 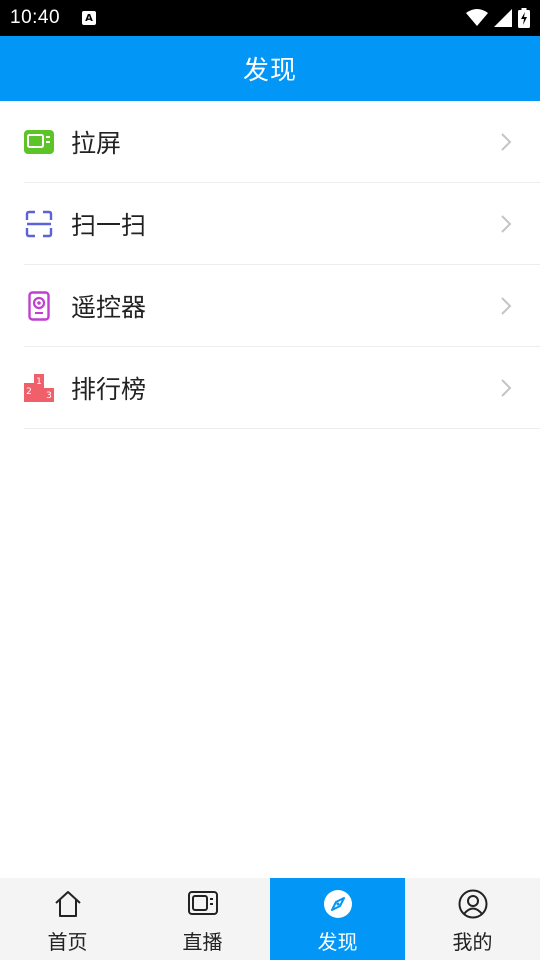 What do you see at coordinates (337, 942) in the screenshot?
I see `nav-item-label: 发现` at bounding box center [337, 942].